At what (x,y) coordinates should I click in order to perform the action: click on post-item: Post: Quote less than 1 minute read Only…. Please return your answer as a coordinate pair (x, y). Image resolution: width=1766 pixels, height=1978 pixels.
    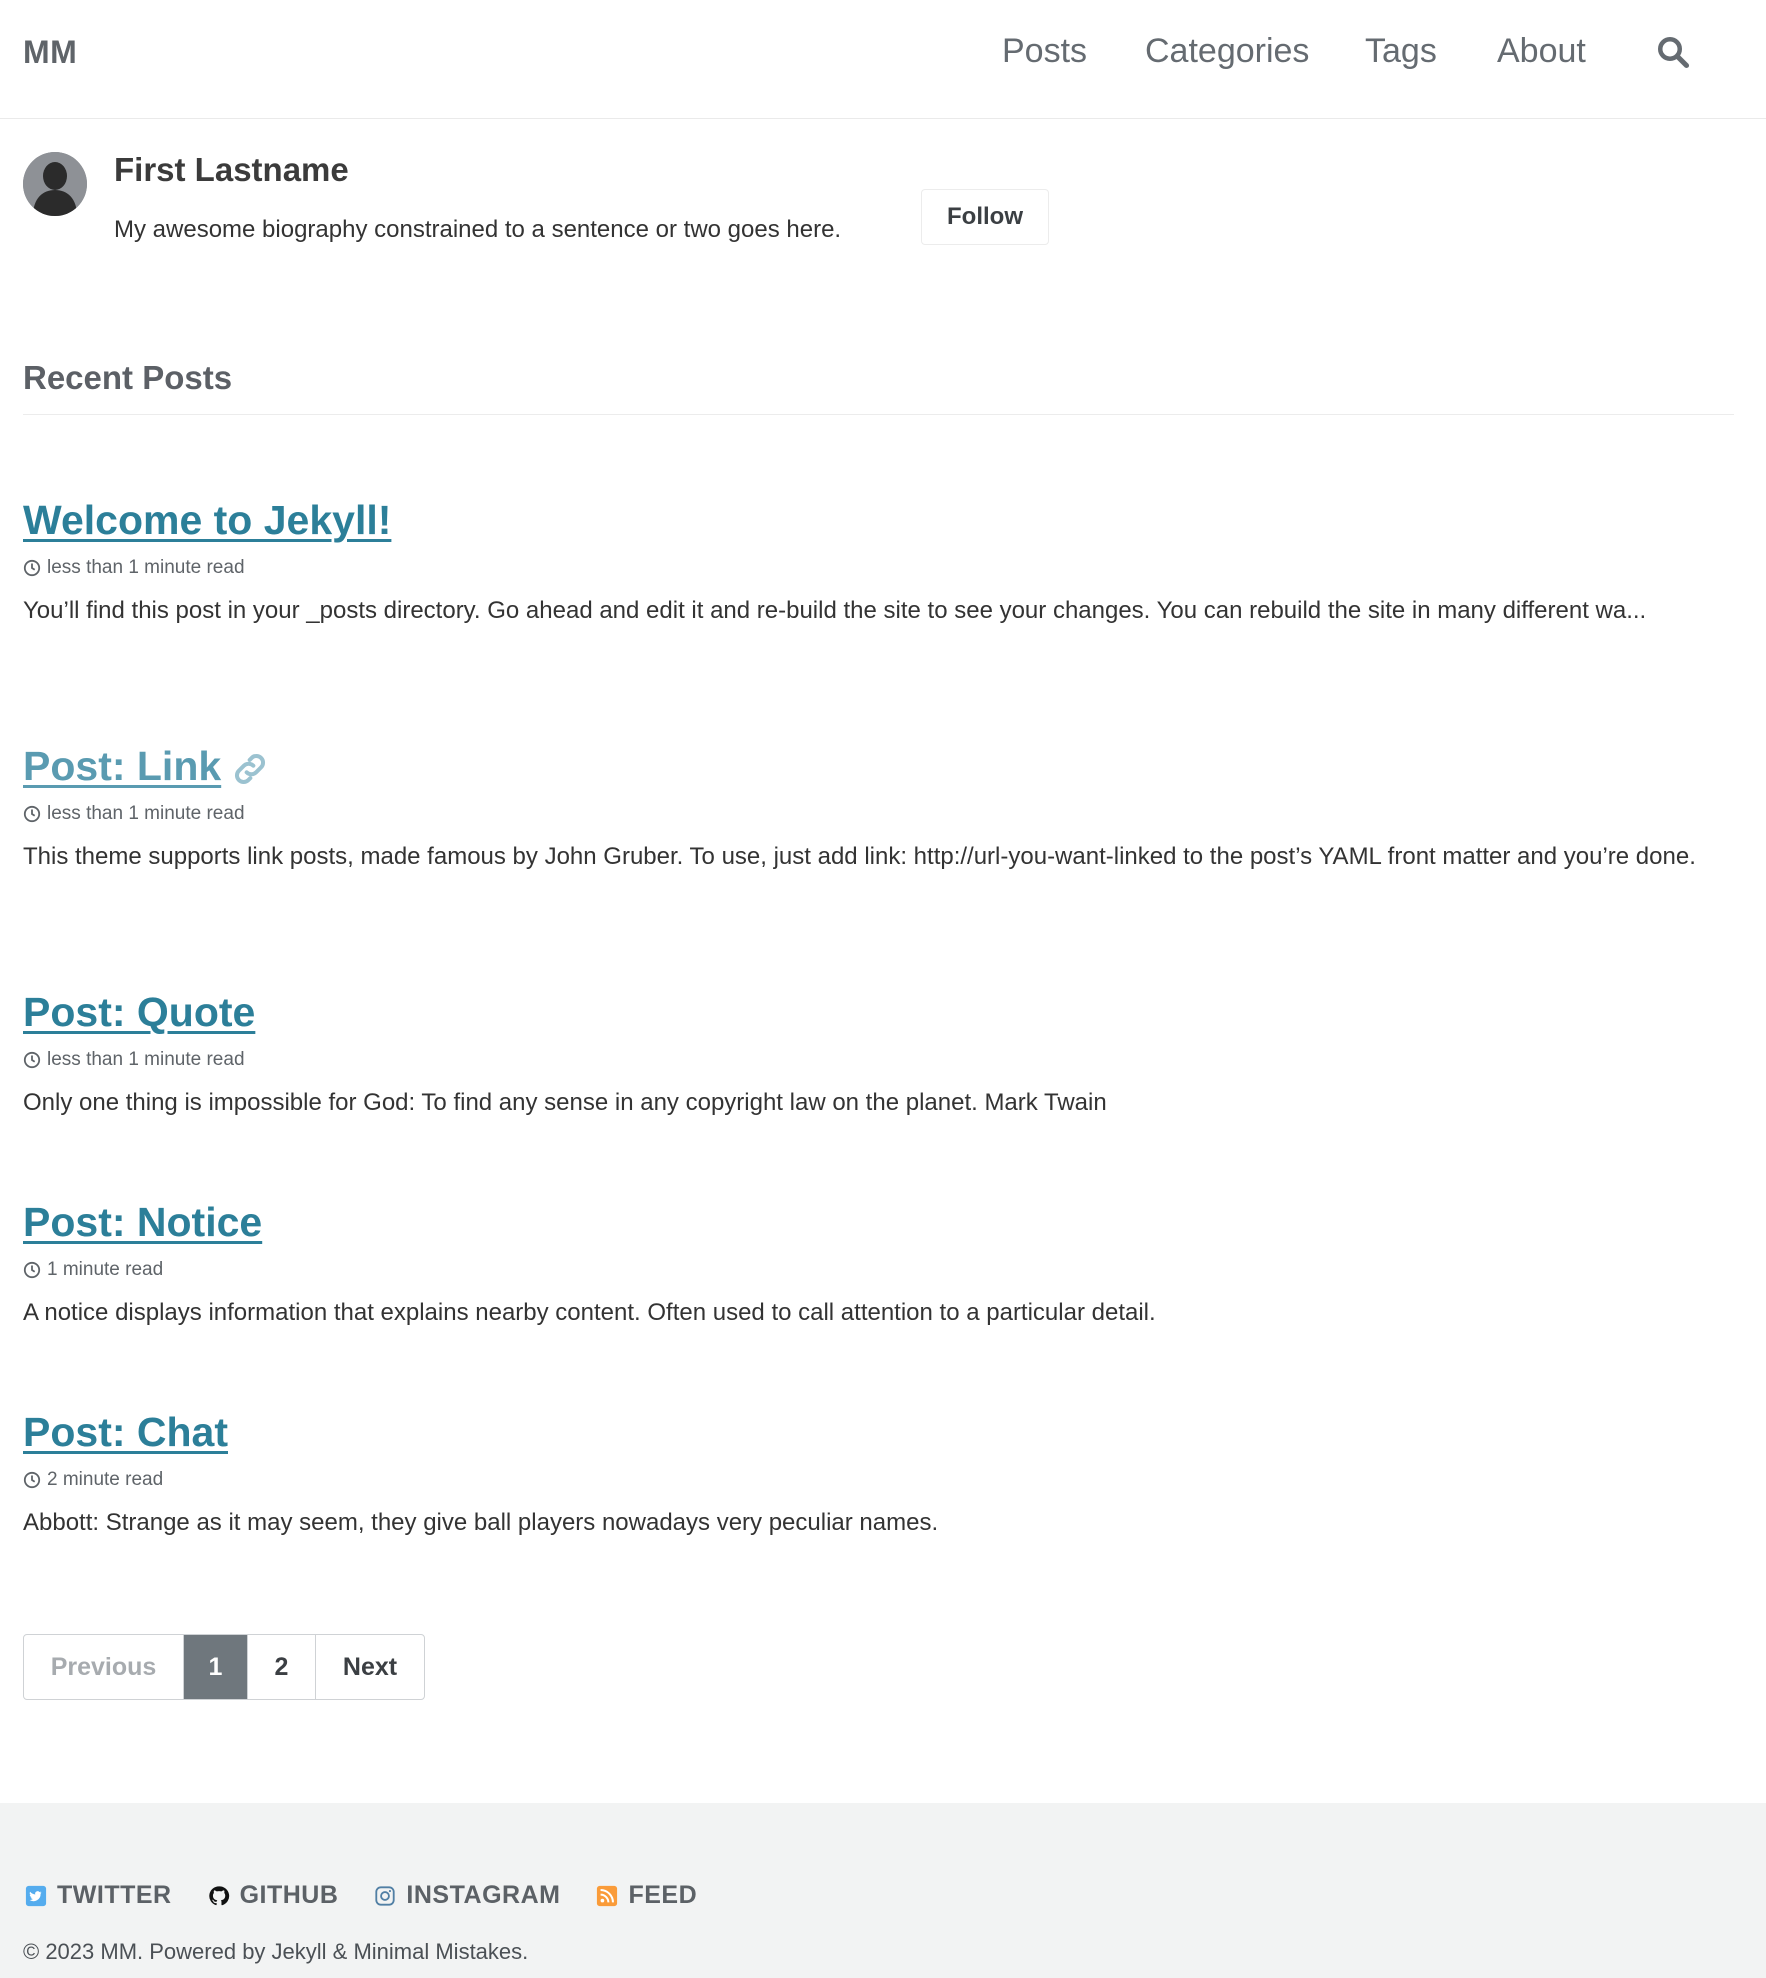
    Looking at the image, I should click on (878, 1055).